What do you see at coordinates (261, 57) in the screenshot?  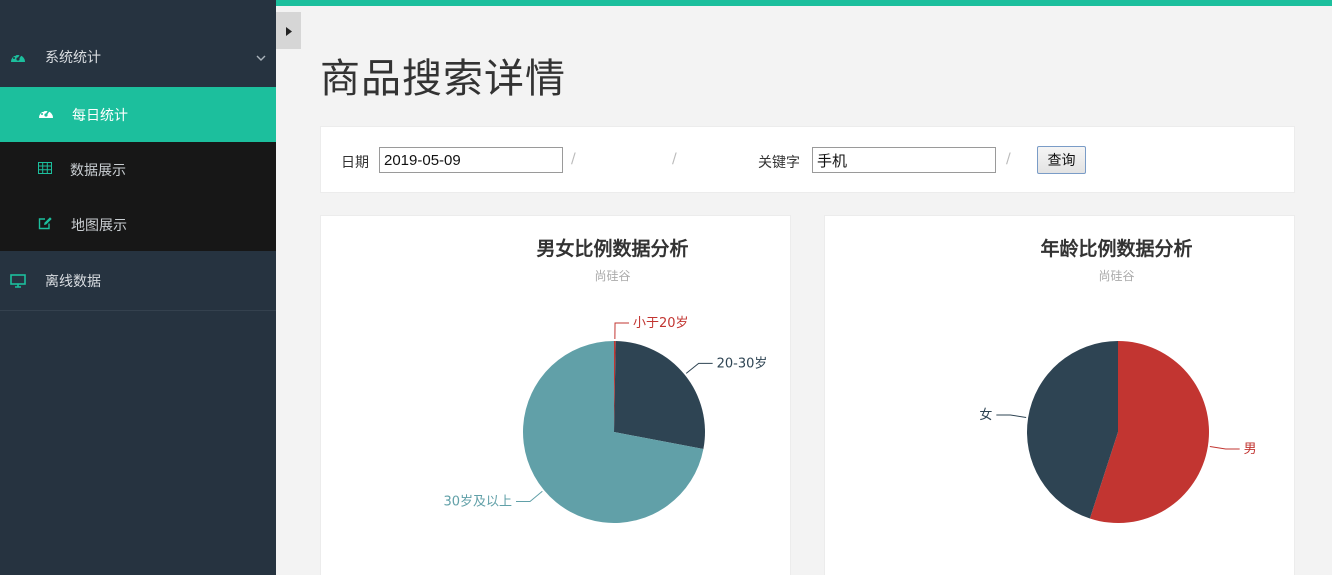 I see `chevron-down-icon` at bounding box center [261, 57].